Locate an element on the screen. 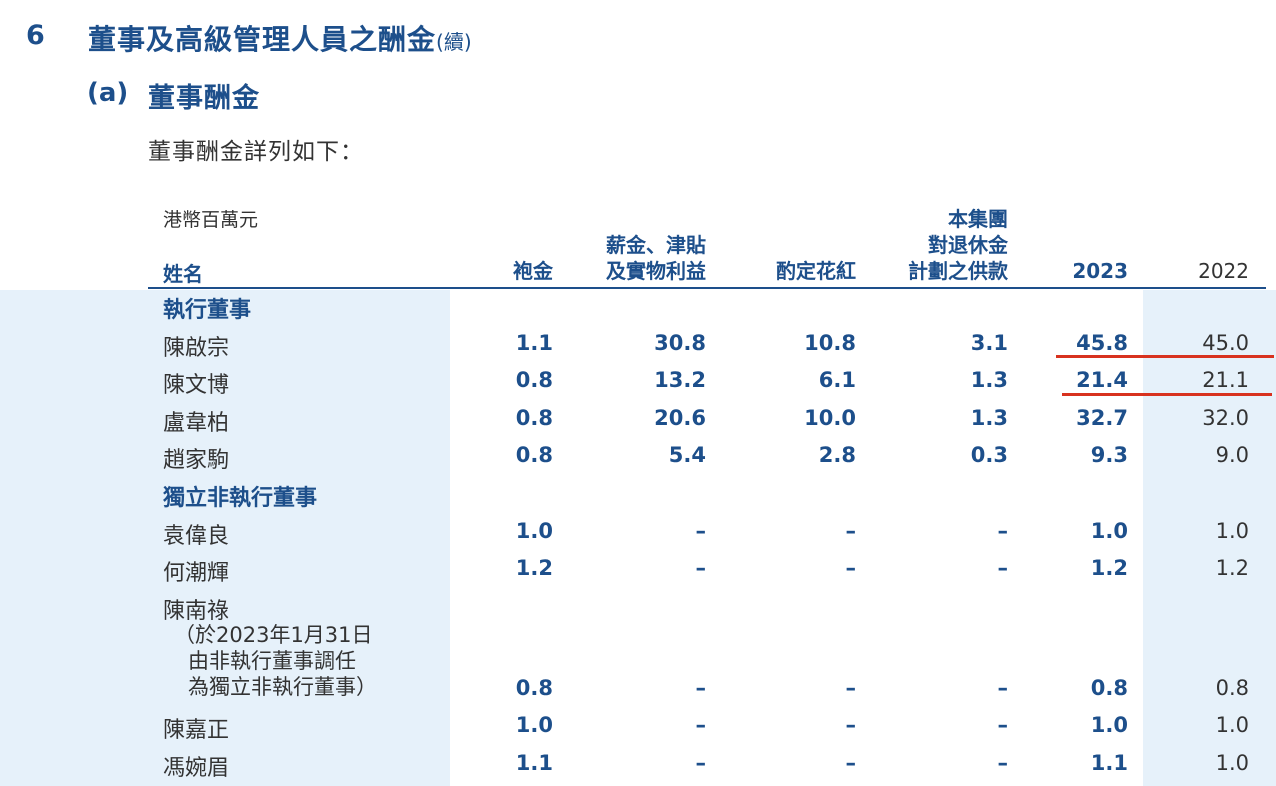 This screenshot has height=786, width=1276. value-cell: 45.8 is located at coordinates (1102, 342).